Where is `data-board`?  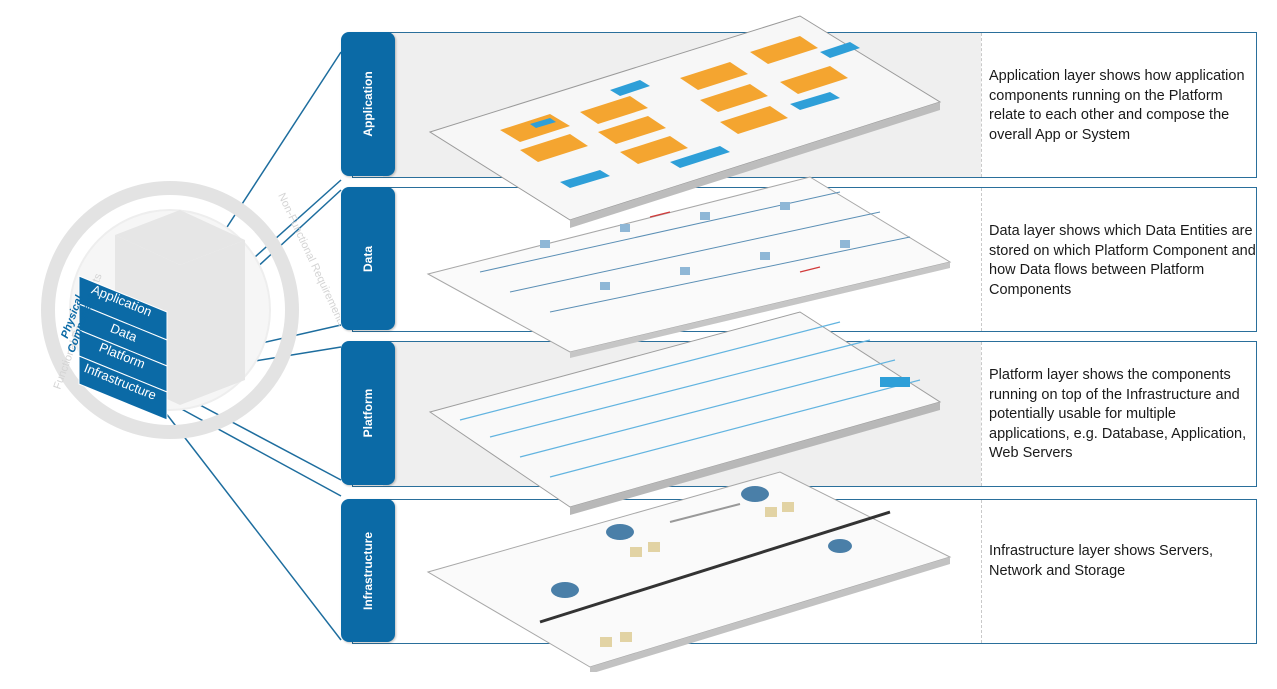
data-board is located at coordinates (689, 267).